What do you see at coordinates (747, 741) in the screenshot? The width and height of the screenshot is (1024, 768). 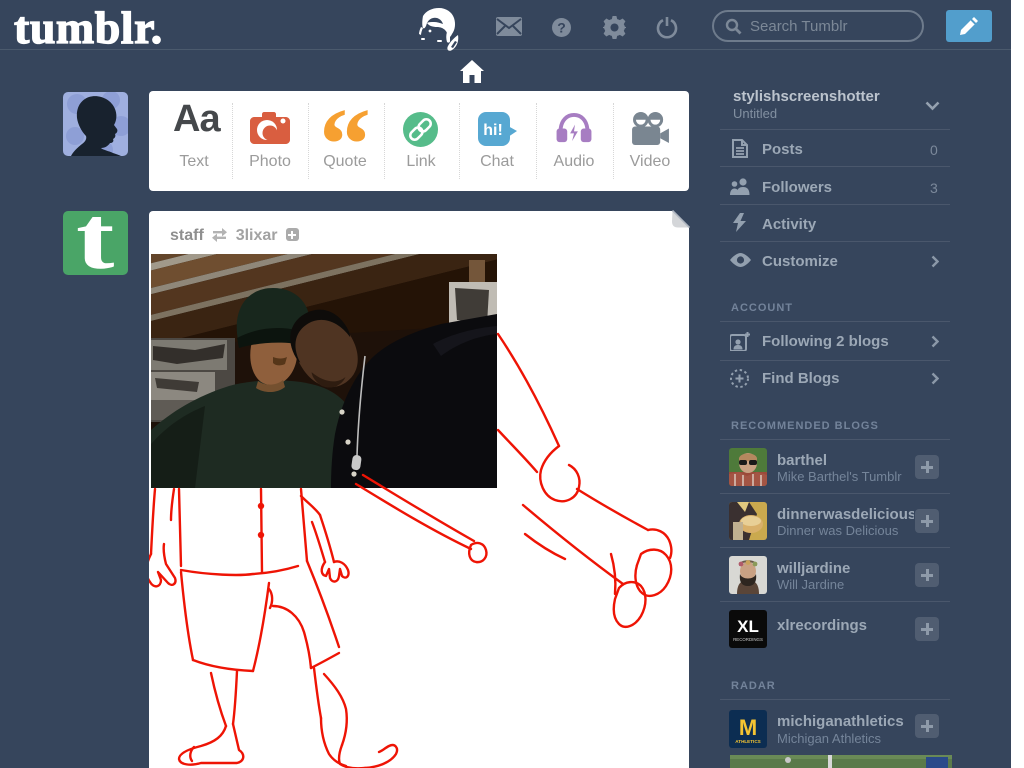 I see `svg-text: ATHLETICS` at bounding box center [747, 741].